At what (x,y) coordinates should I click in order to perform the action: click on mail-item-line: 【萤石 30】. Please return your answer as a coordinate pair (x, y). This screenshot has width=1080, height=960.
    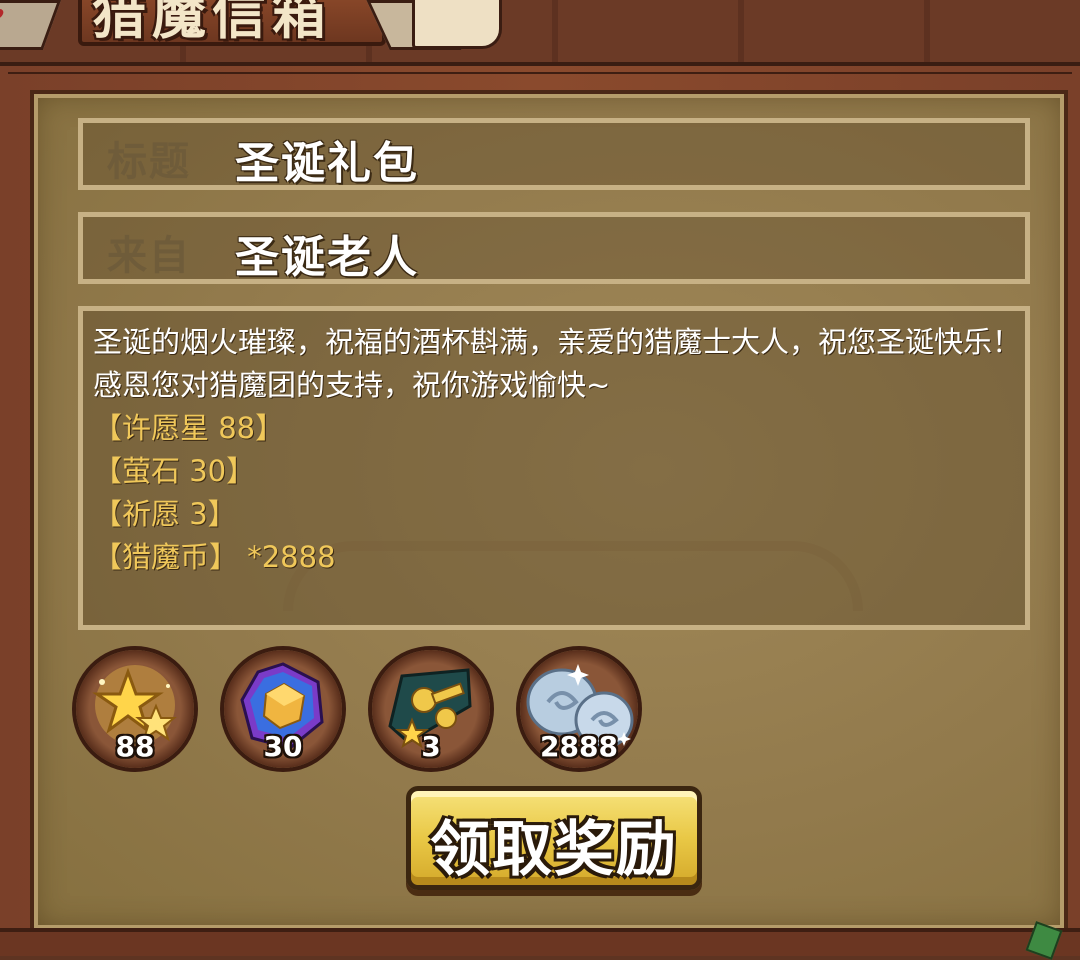
    Looking at the image, I should click on (174, 471).